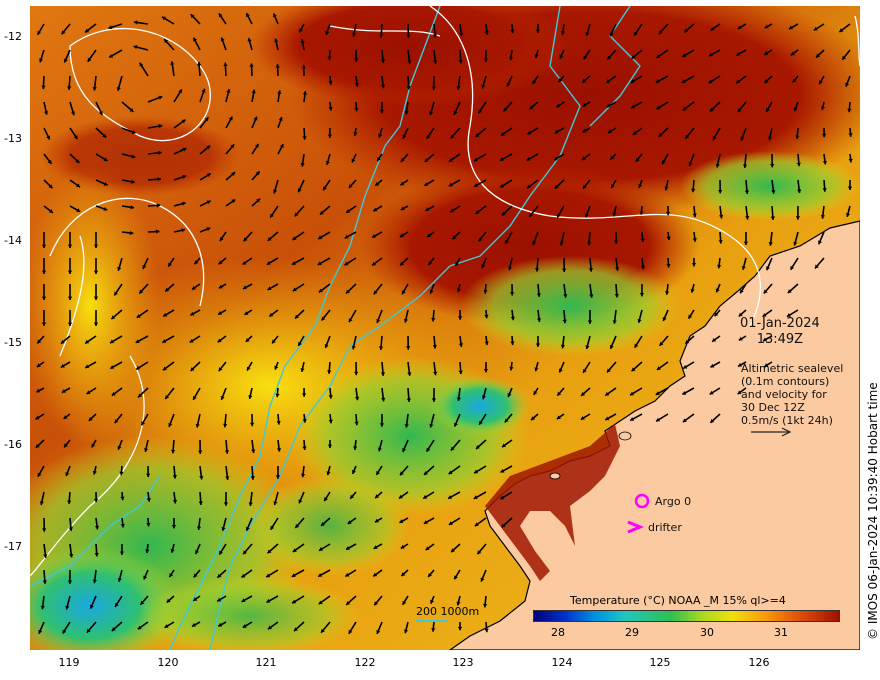  What do you see at coordinates (432, 621) in the screenshot?
I see `depth-contour-swatch` at bounding box center [432, 621].